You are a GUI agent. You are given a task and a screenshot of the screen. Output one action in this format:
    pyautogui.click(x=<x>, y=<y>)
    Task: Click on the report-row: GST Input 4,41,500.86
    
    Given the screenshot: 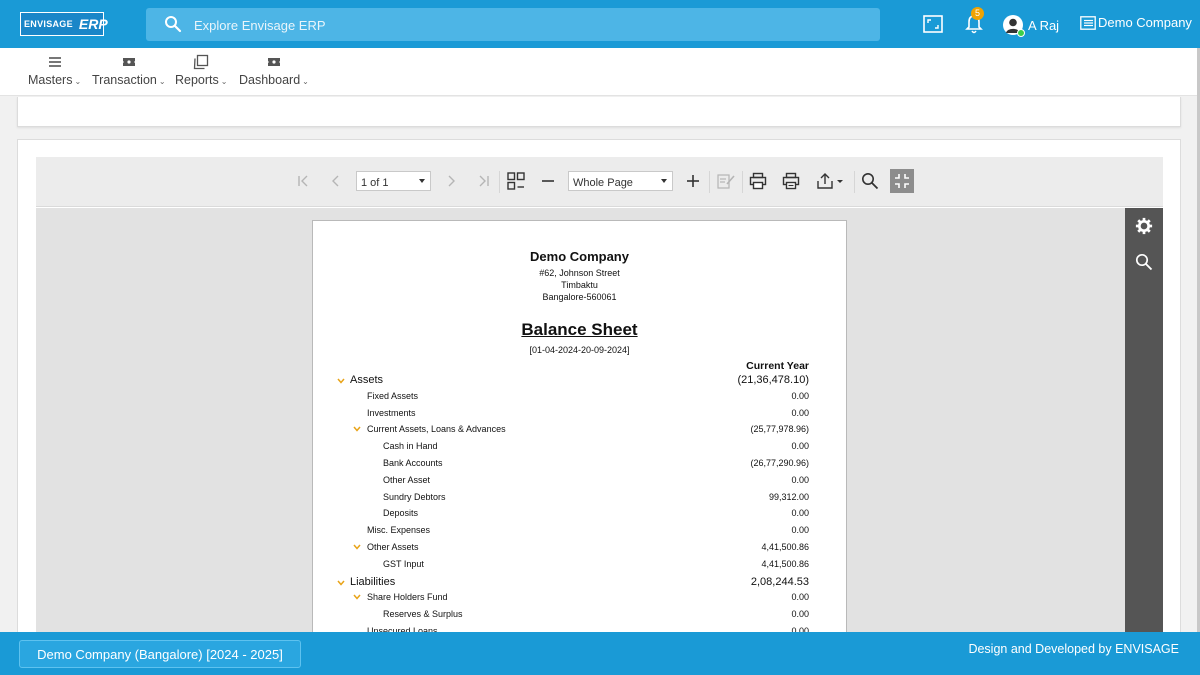 What is the action you would take?
    pyautogui.click(x=579, y=566)
    